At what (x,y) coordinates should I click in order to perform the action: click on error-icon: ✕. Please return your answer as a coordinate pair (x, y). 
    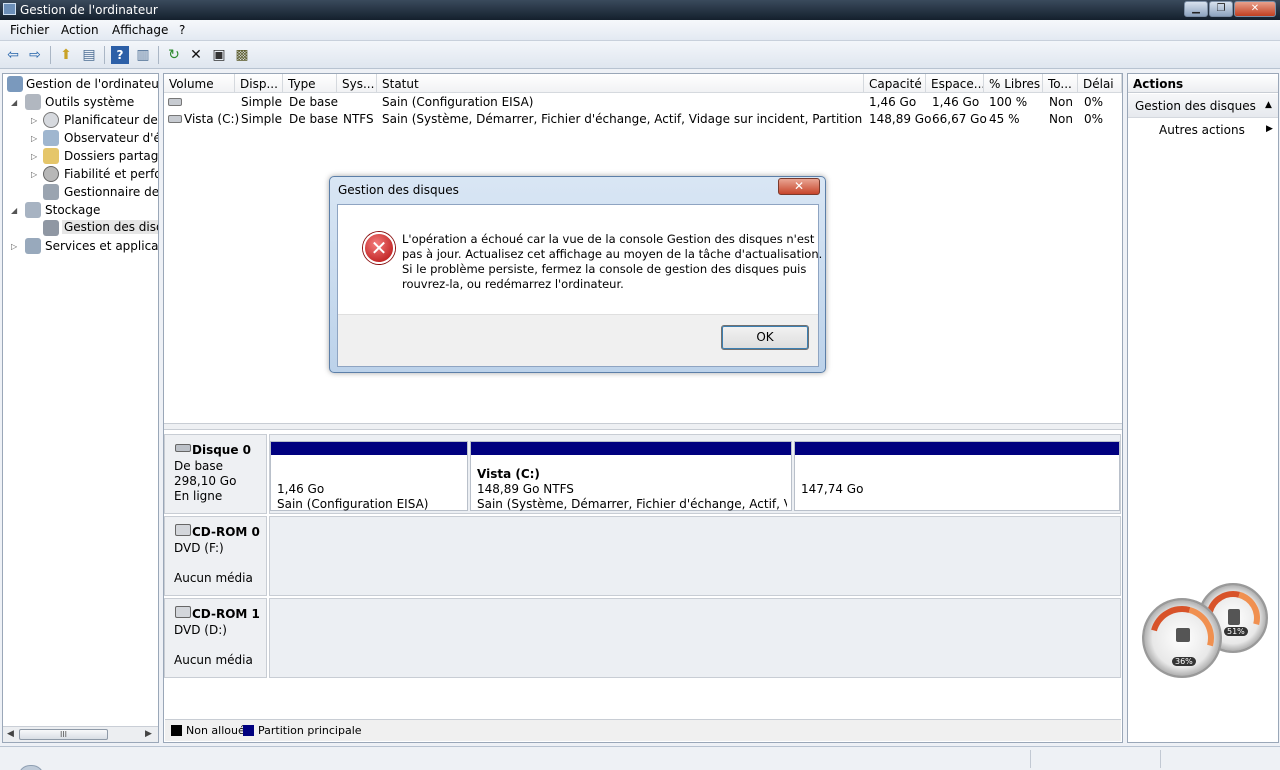
    Looking at the image, I should click on (379, 248).